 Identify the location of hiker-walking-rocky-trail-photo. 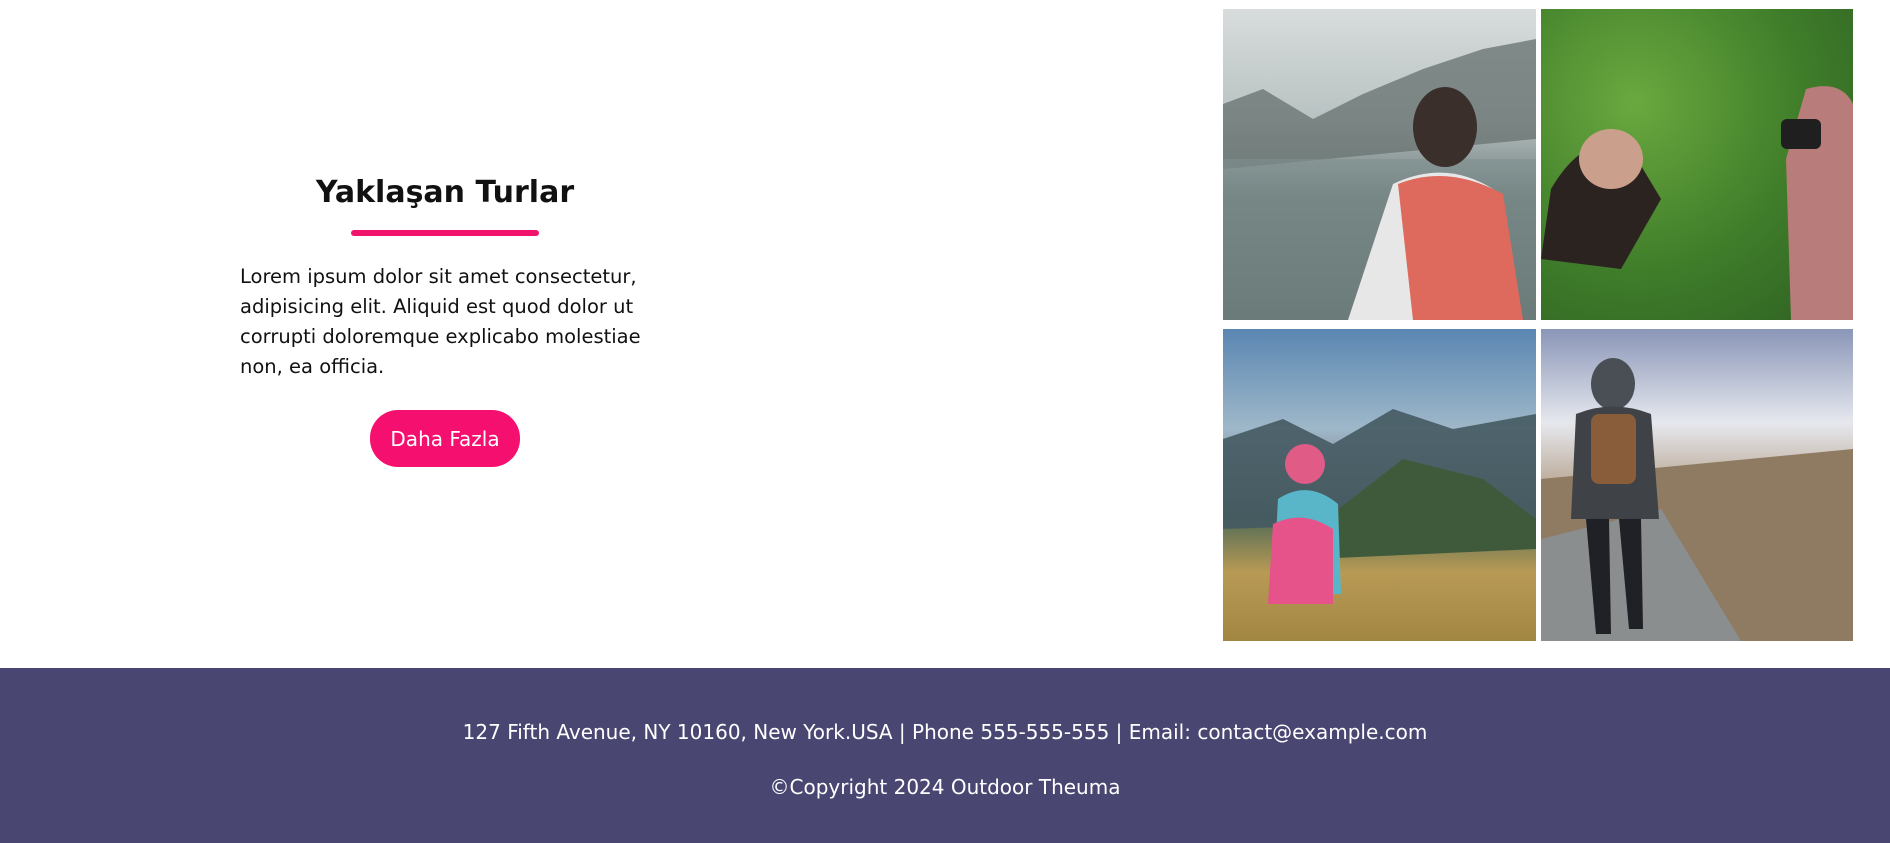
(1697, 485).